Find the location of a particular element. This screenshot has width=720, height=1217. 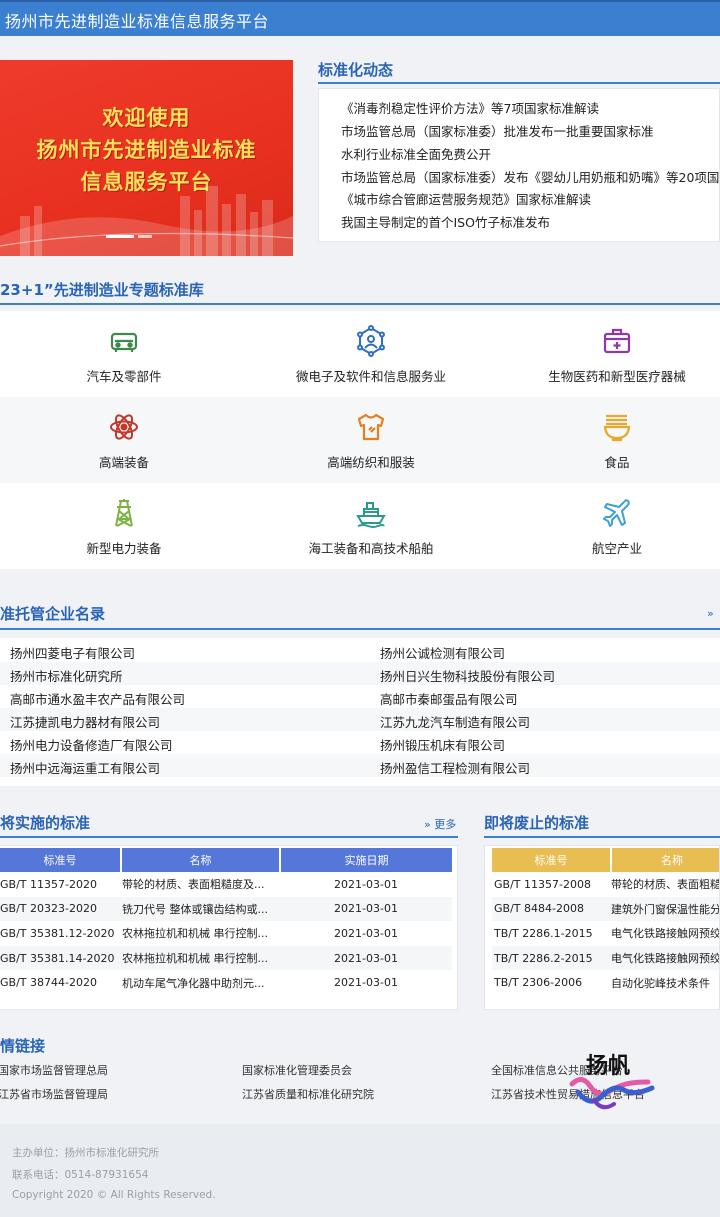

news-item: 市场监管总局（国家标准委）发布《婴幼儿用奶瓶和奶嘴》等20项国家标准 is located at coordinates (530, 176).